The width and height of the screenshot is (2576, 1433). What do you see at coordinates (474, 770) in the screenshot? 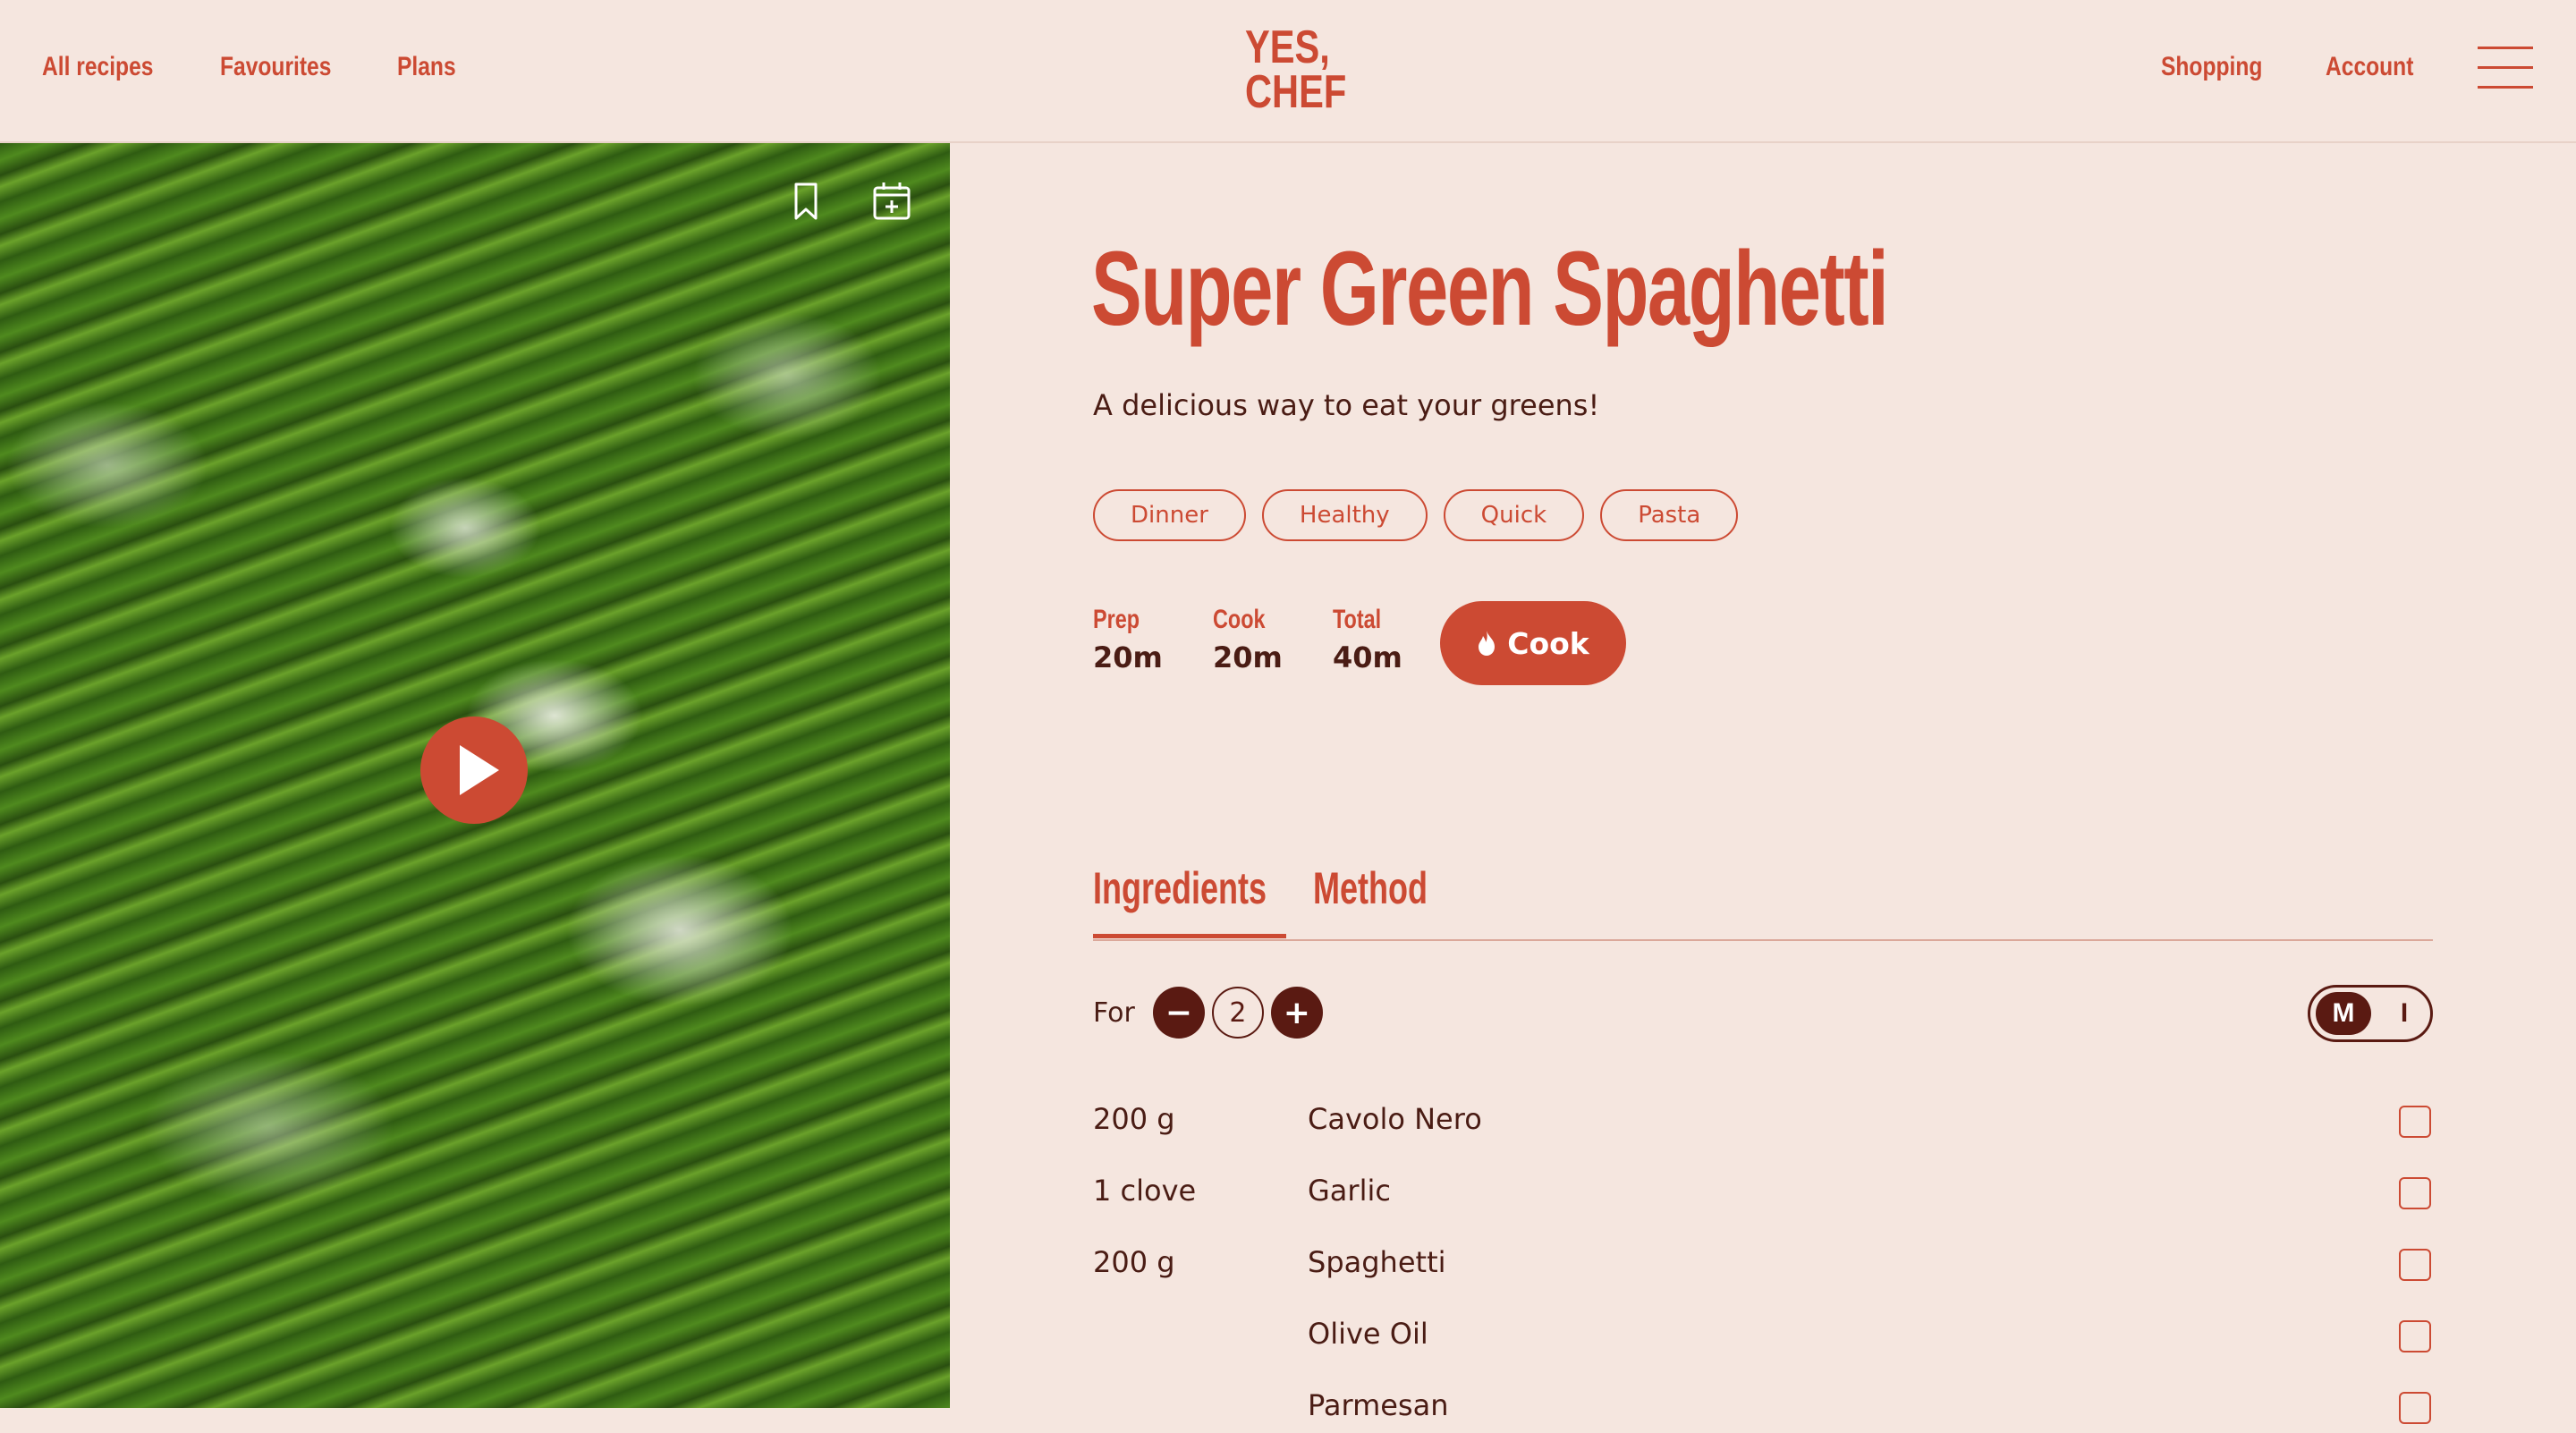
I see `play-icon` at bounding box center [474, 770].